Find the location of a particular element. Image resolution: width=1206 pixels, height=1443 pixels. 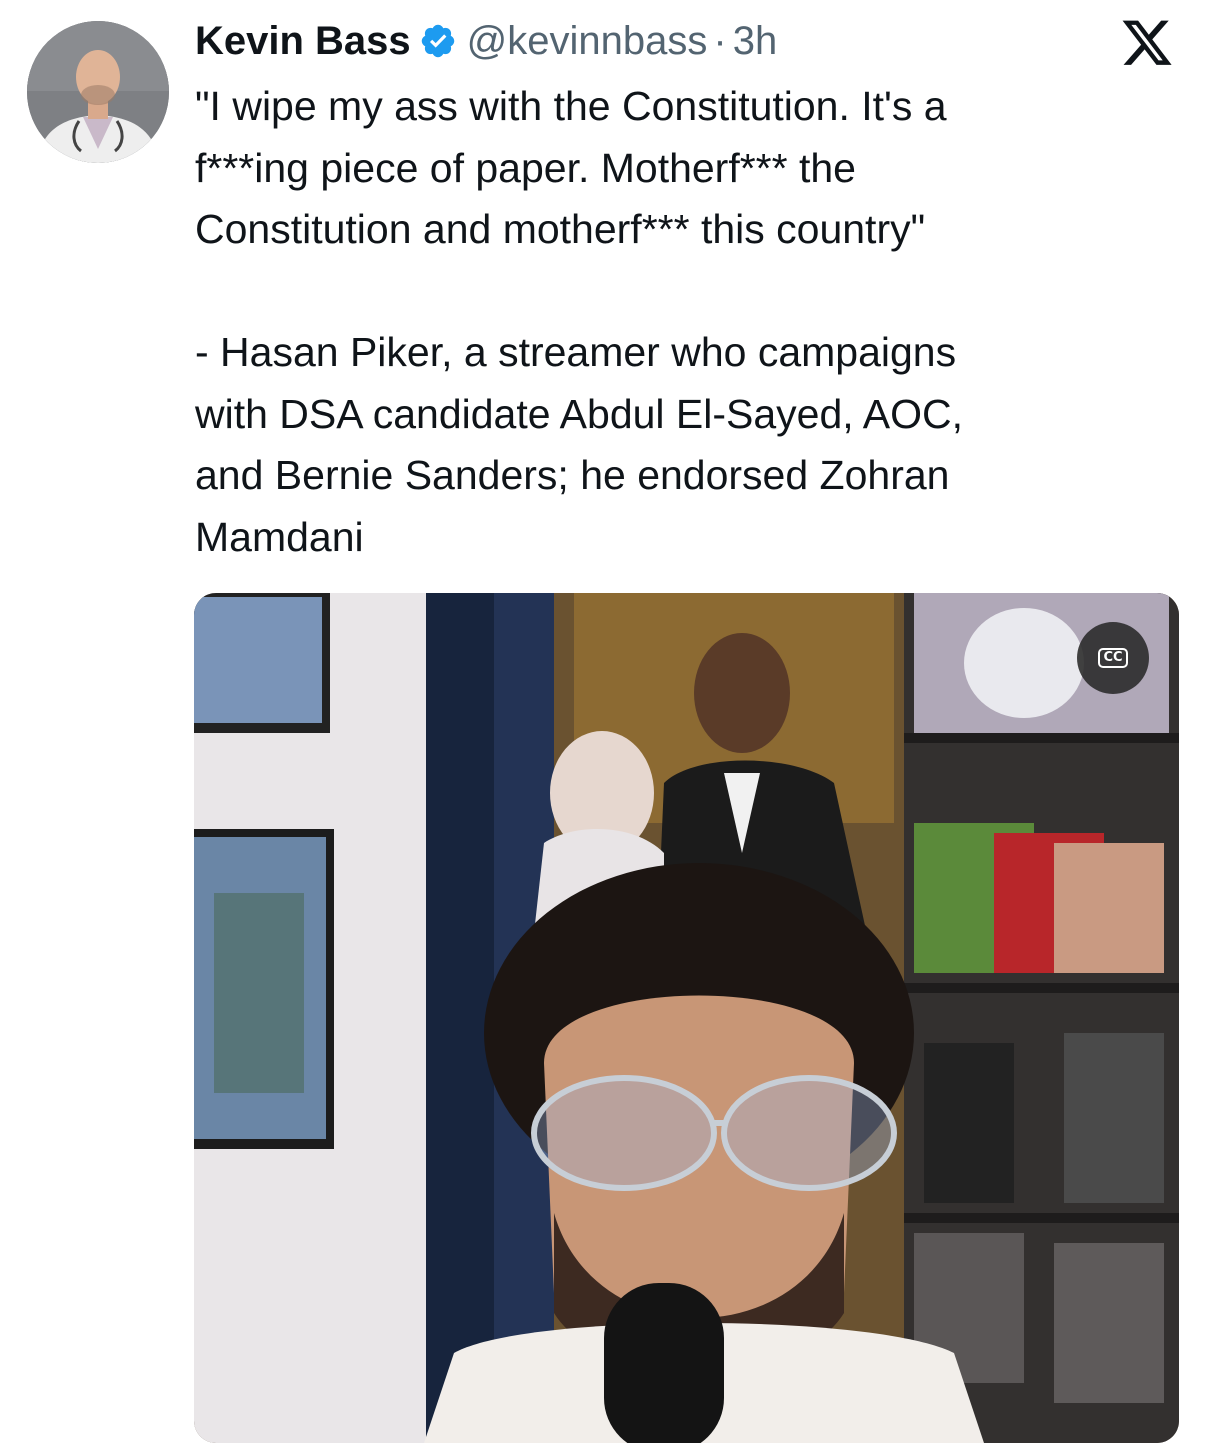

verified-badge-icon is located at coordinates (438, 41).